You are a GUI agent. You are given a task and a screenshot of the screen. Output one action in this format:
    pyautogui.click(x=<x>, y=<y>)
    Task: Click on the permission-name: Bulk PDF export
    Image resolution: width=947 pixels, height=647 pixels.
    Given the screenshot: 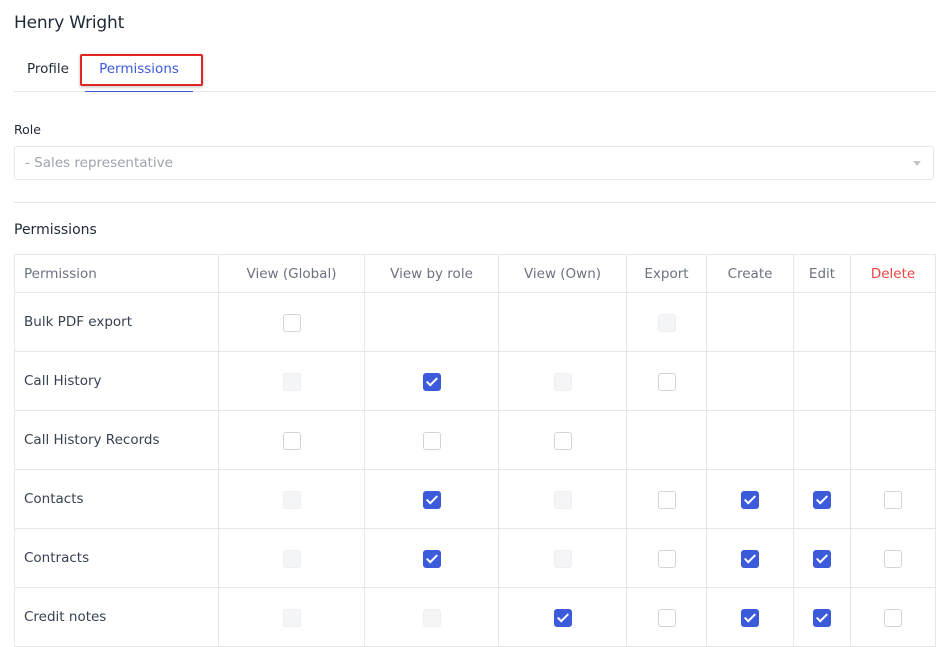 What is the action you would take?
    pyautogui.click(x=116, y=322)
    